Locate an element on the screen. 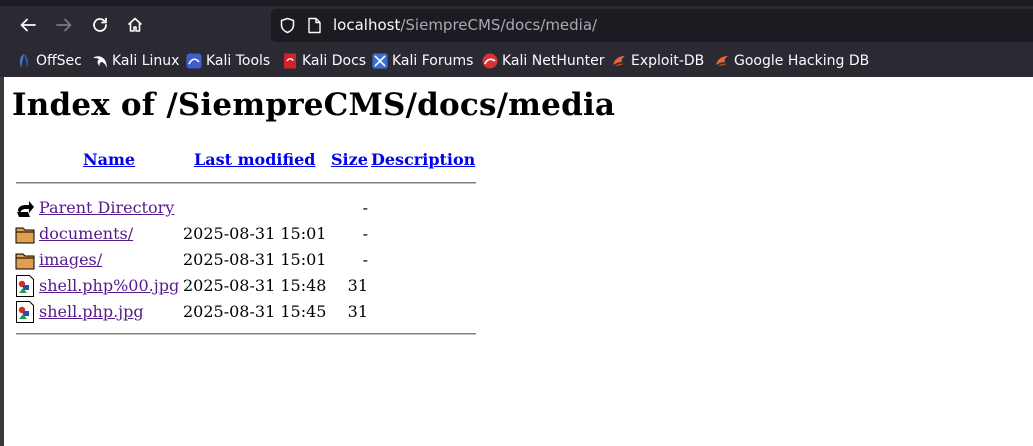 The height and width of the screenshot is (446, 1033). bookmark-kali-docs: Kali Docs is located at coordinates (324, 61).